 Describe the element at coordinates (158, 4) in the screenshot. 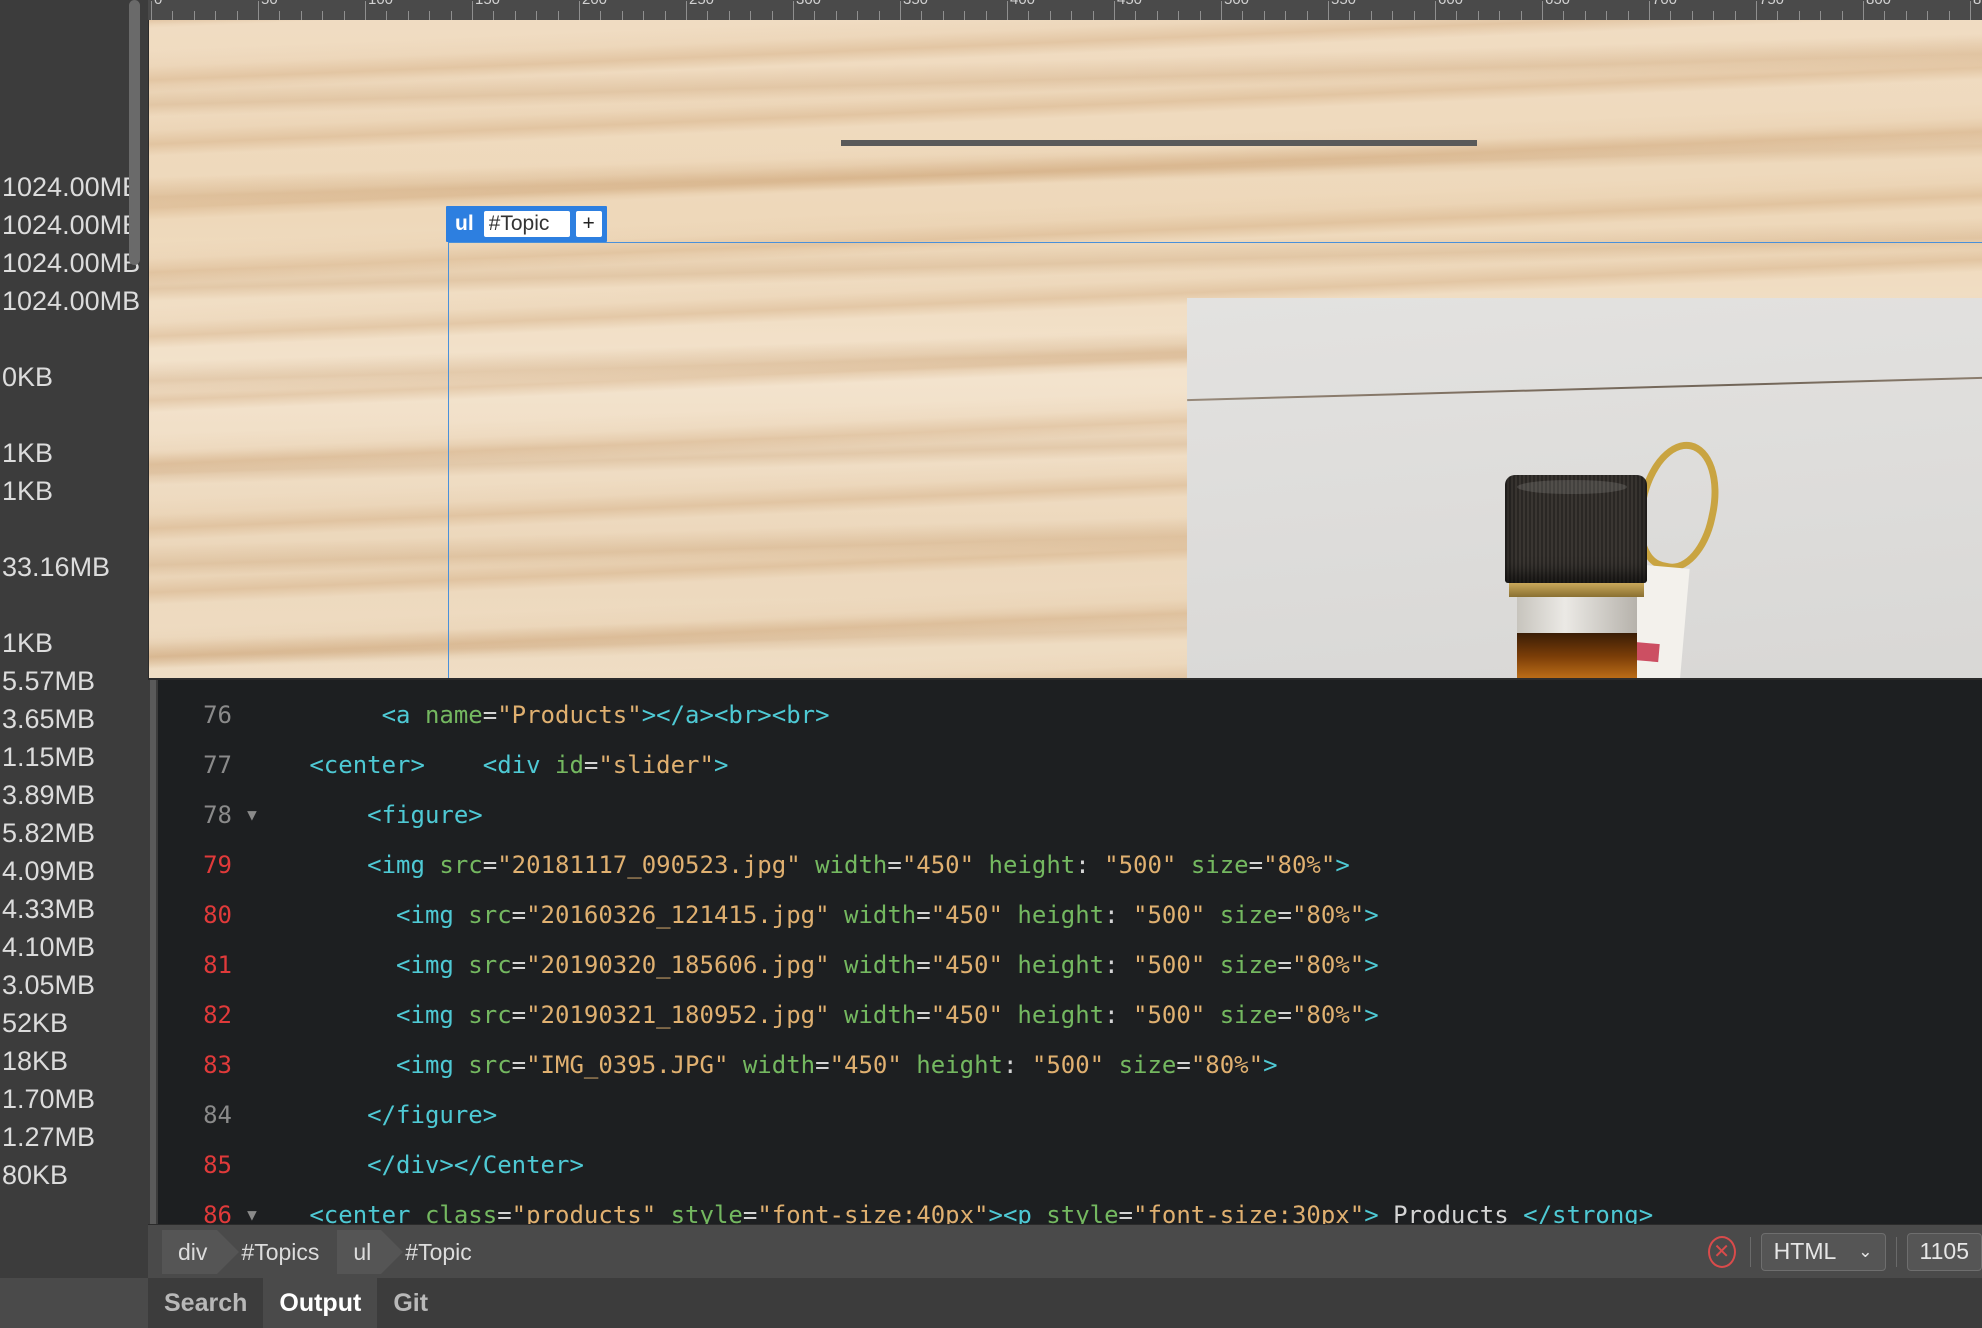

I see `ruler-label: 0` at that location.